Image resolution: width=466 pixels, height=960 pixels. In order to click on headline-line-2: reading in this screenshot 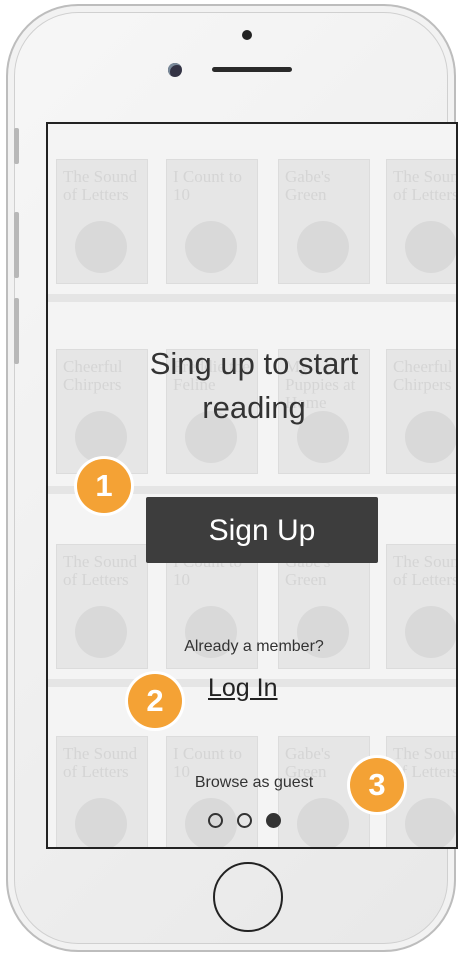, I will do `click(254, 407)`.